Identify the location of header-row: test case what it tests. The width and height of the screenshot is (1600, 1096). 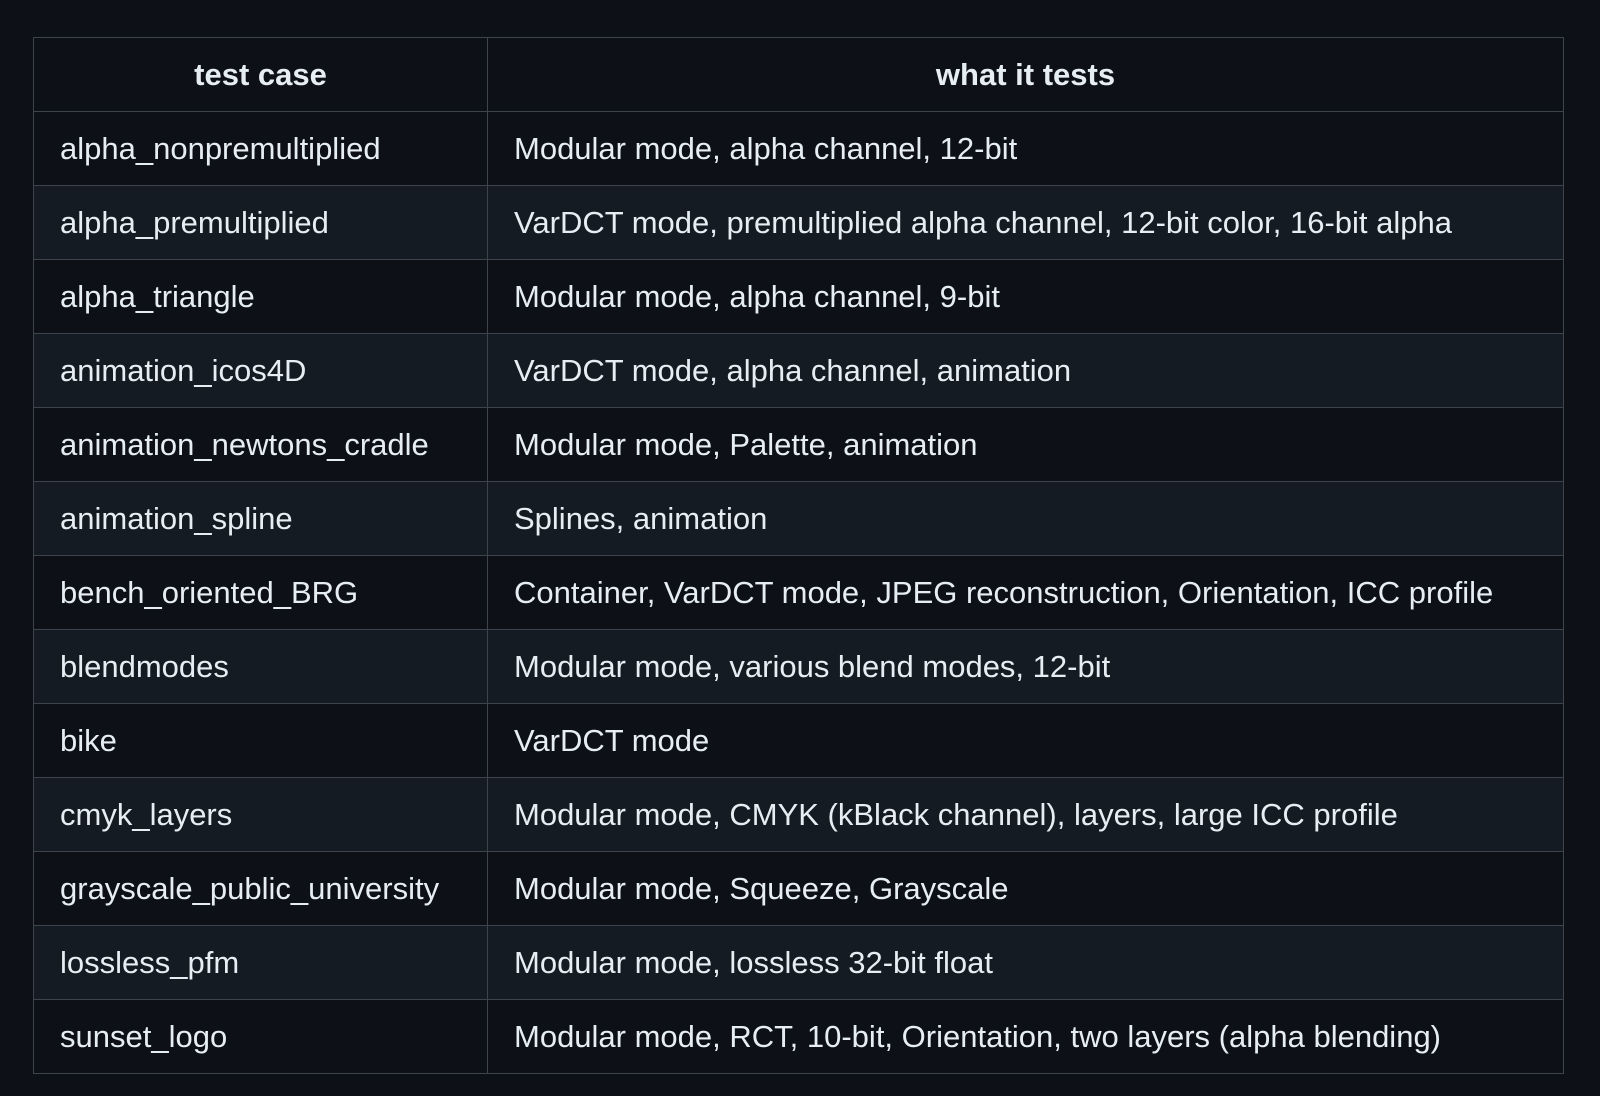
(798, 74).